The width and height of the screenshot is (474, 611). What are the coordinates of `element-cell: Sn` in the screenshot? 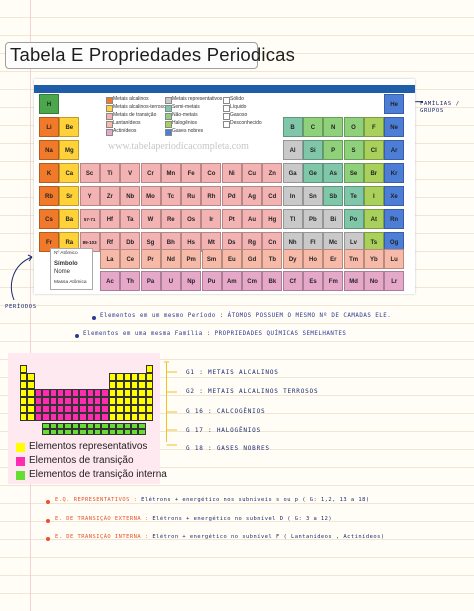 It's located at (312, 196).